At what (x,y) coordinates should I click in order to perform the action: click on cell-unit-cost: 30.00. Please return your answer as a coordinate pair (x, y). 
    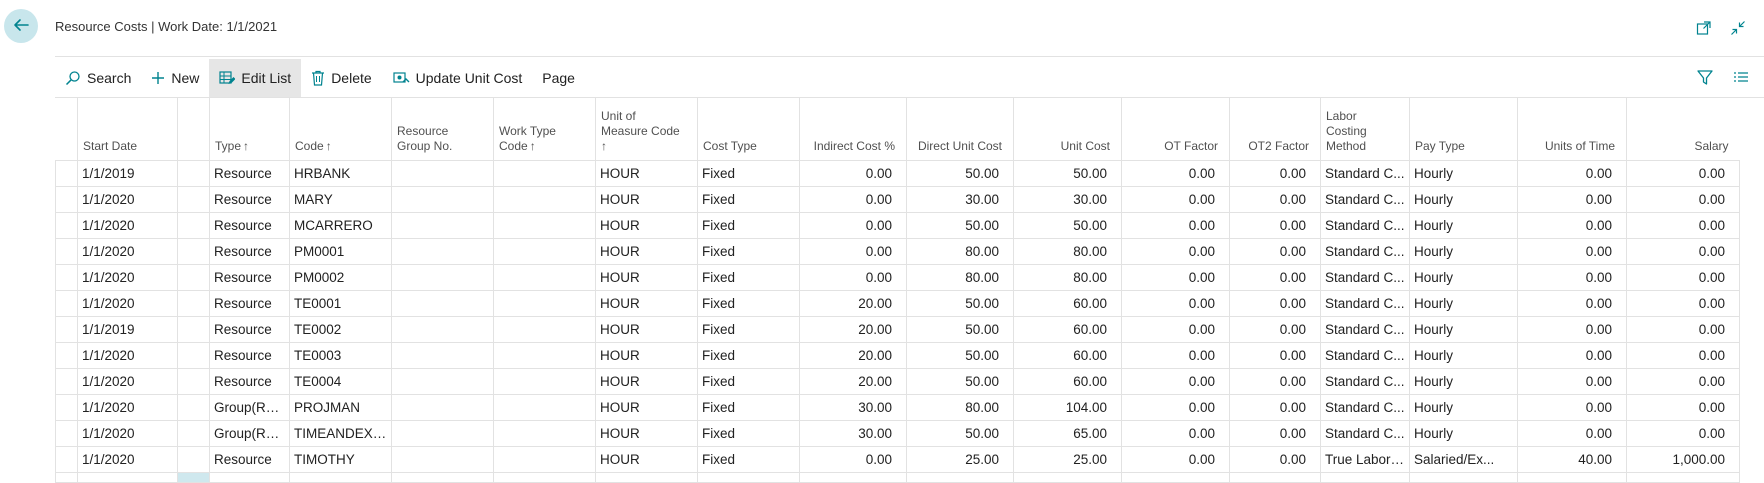
    Looking at the image, I should click on (1067, 199).